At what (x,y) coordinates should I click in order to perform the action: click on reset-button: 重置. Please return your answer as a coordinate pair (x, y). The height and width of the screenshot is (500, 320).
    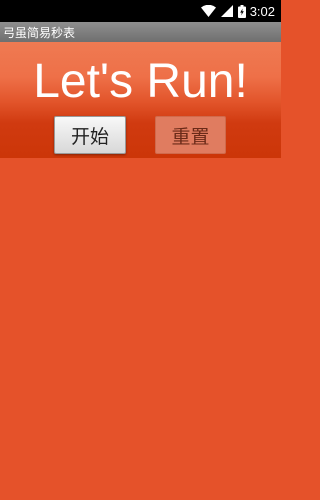
    Looking at the image, I should click on (190, 135).